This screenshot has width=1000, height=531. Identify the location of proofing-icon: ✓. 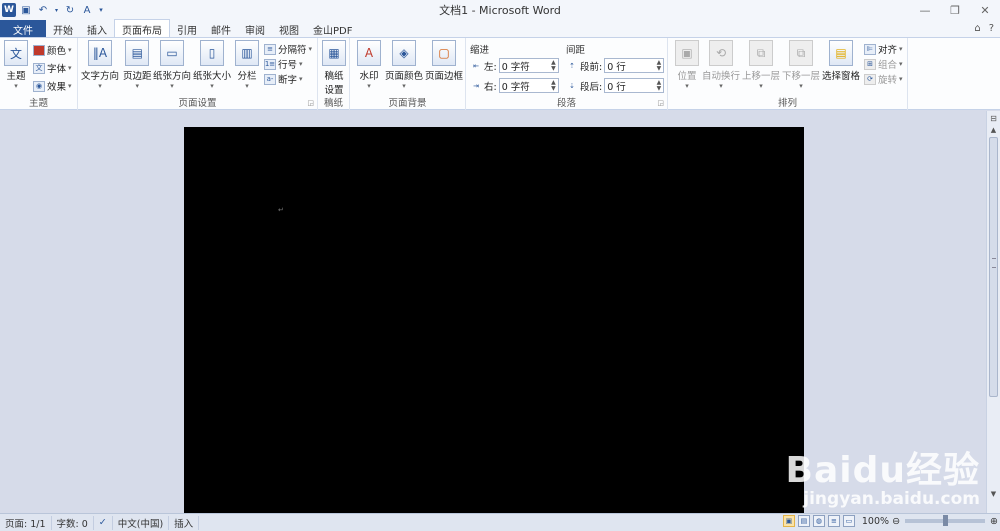
(103, 522).